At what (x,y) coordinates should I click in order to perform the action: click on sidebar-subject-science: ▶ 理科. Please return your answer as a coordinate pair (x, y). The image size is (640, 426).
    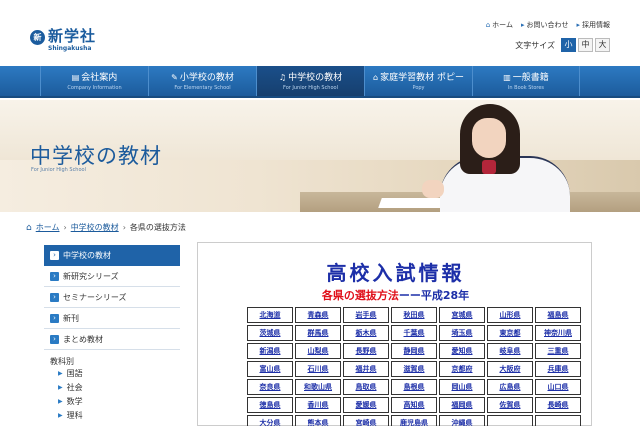
    Looking at the image, I should click on (112, 416).